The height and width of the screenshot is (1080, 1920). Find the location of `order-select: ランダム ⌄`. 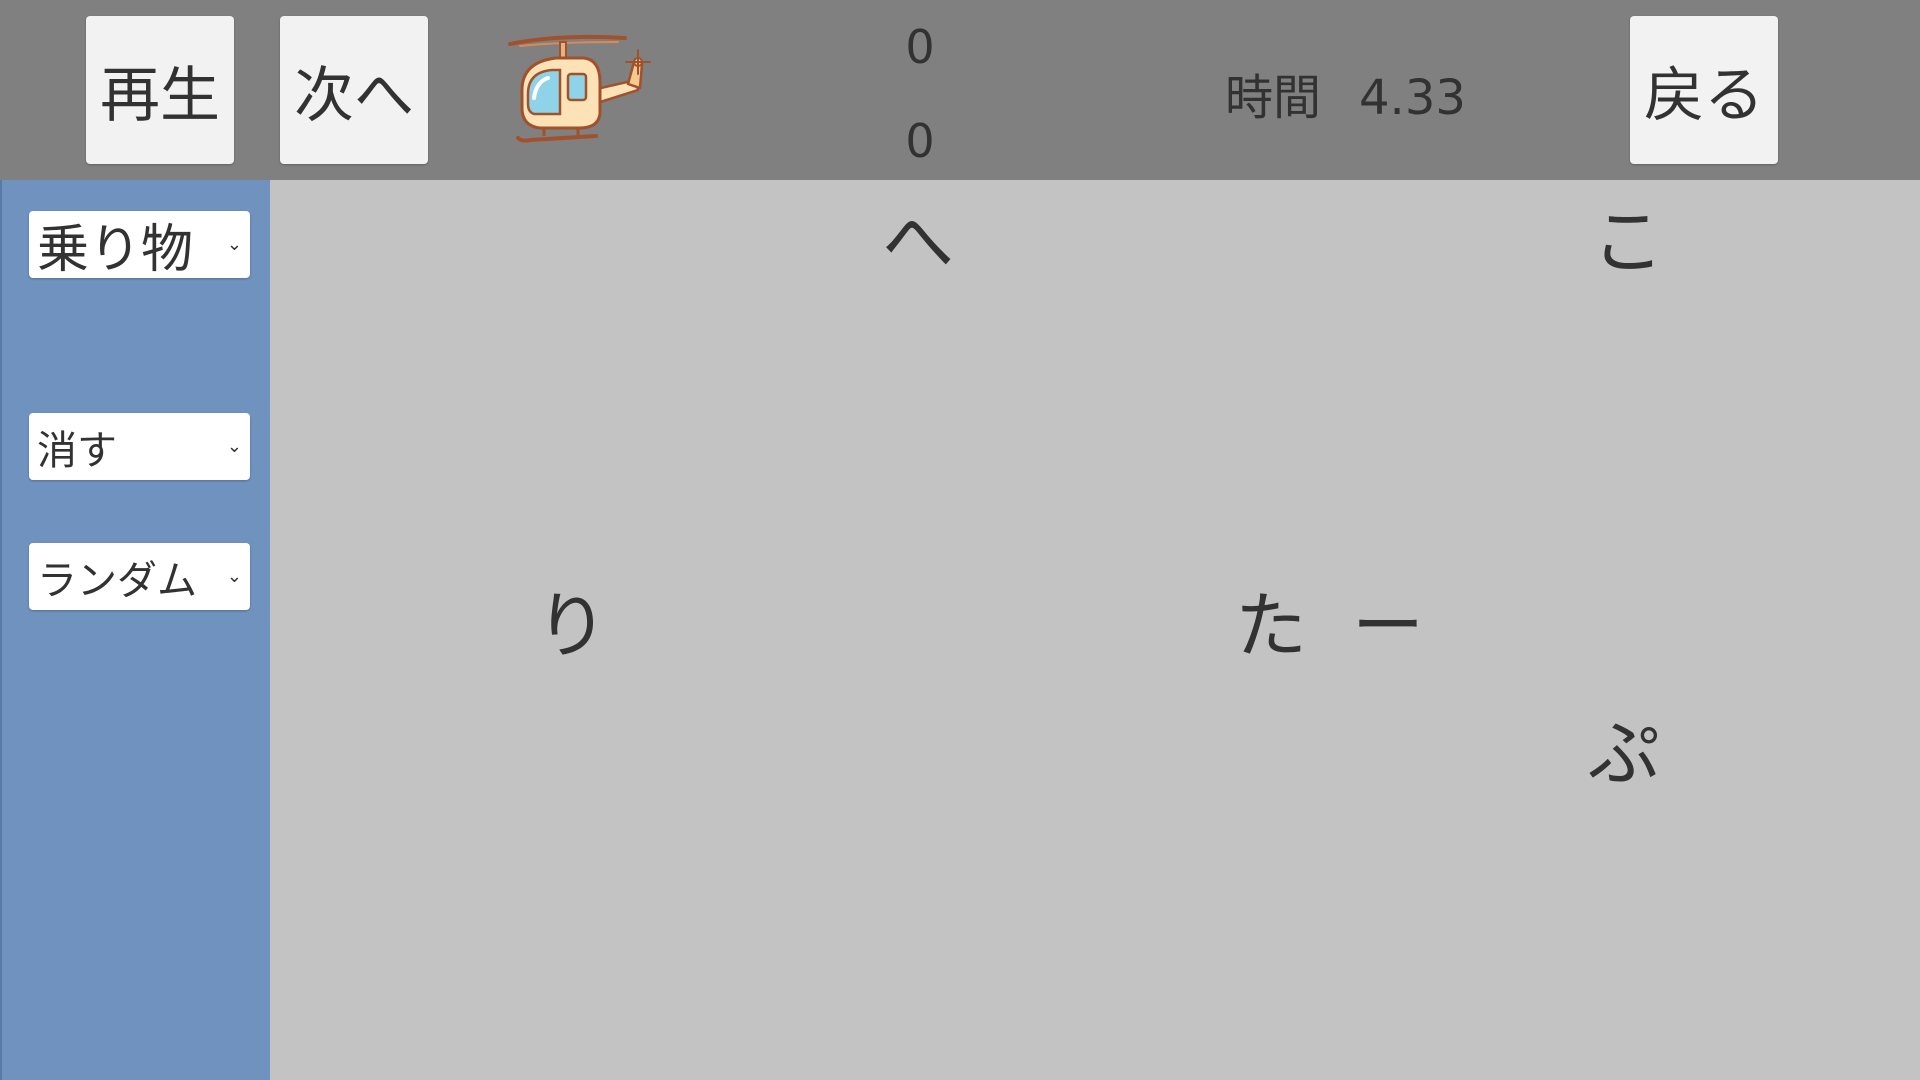

order-select: ランダム ⌄ is located at coordinates (139, 576).